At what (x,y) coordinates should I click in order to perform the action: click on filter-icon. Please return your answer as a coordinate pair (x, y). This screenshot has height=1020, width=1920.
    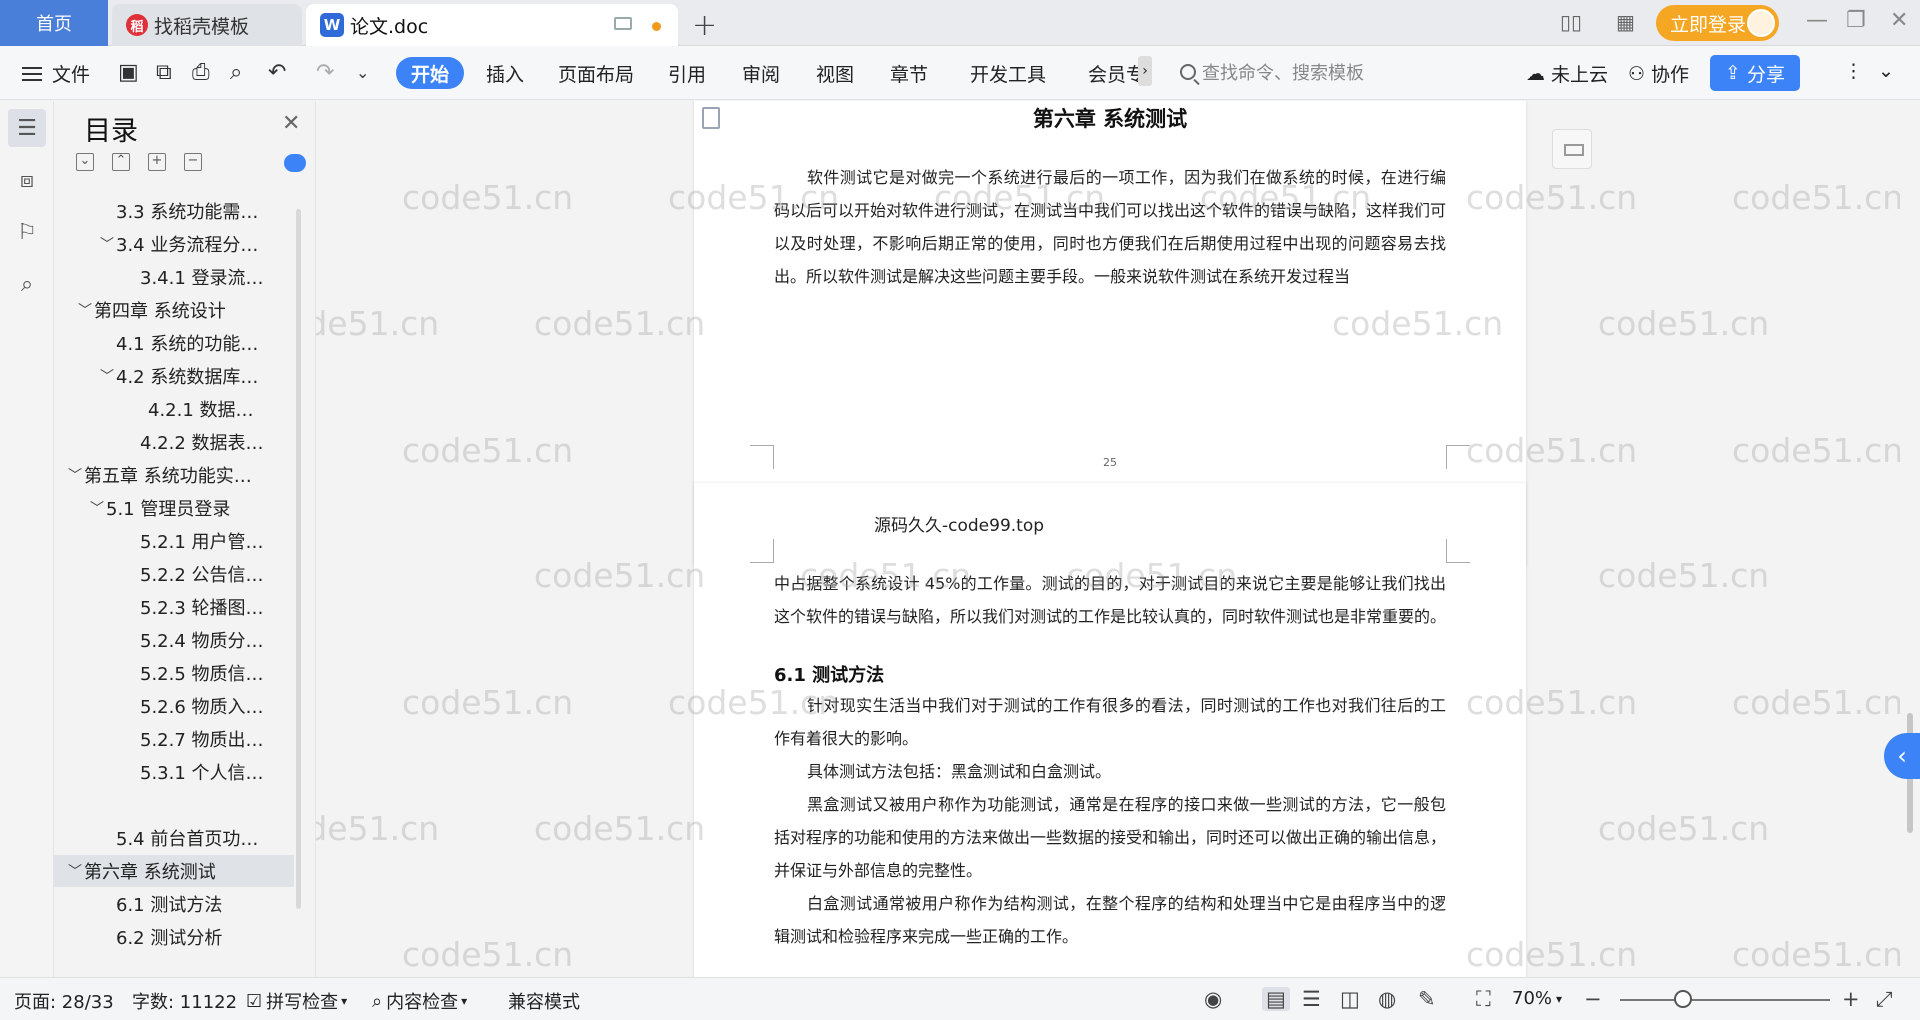
    Looking at the image, I should click on (1572, 149).